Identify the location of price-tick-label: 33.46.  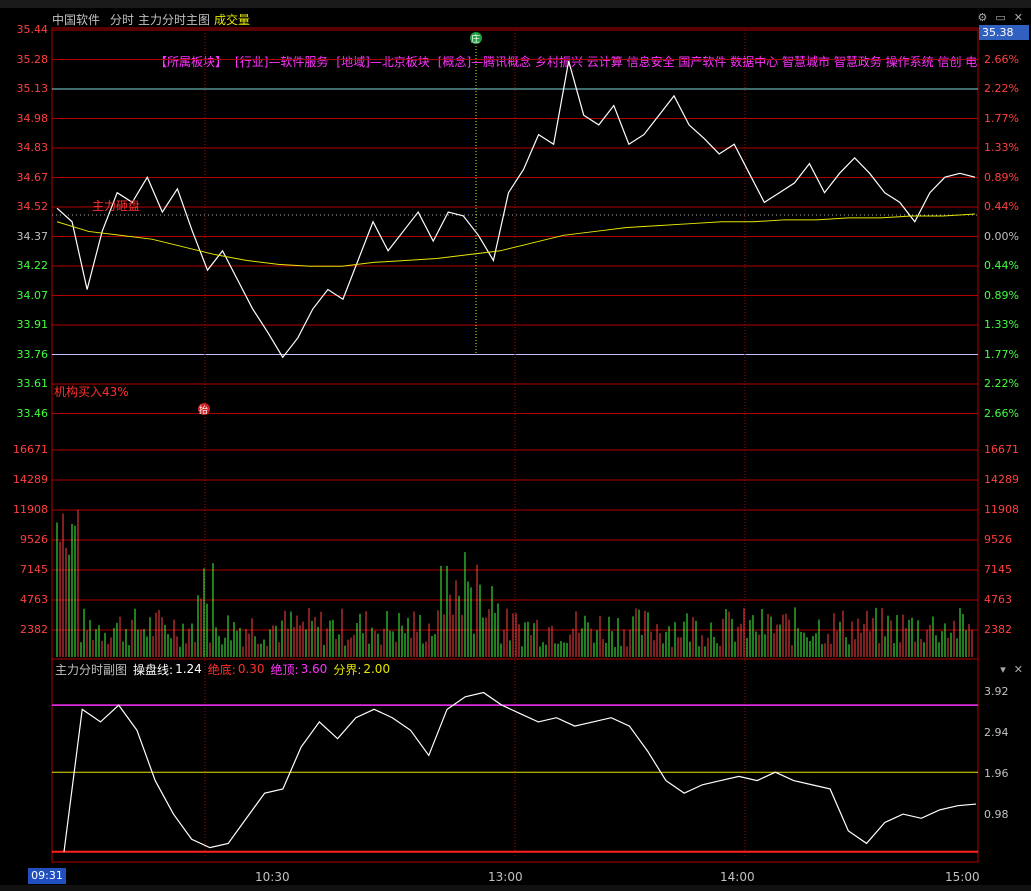
(32, 413).